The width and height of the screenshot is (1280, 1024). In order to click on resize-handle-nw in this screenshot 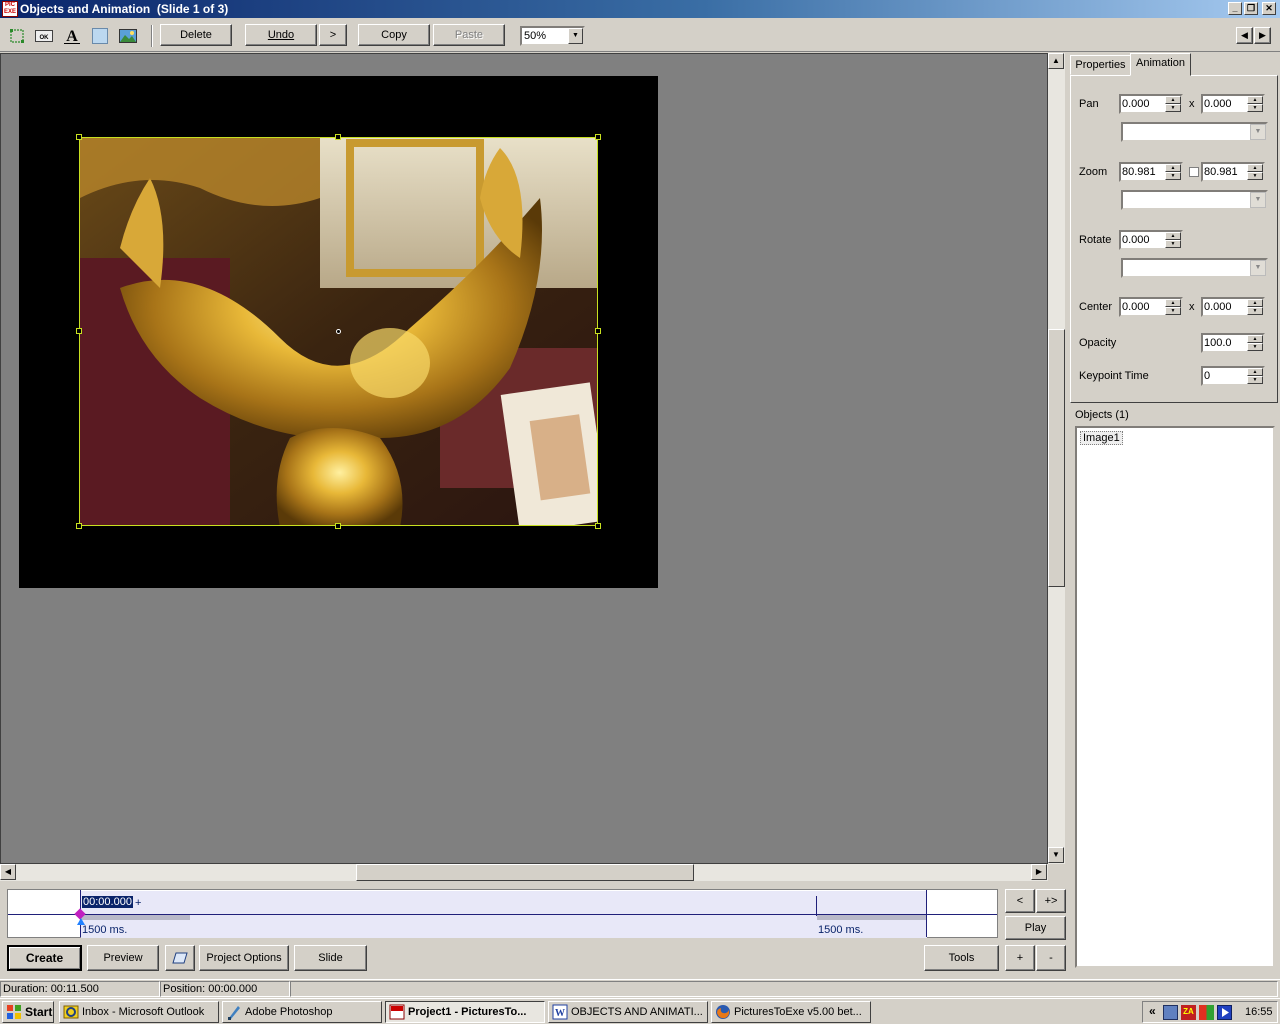, I will do `click(79, 137)`.